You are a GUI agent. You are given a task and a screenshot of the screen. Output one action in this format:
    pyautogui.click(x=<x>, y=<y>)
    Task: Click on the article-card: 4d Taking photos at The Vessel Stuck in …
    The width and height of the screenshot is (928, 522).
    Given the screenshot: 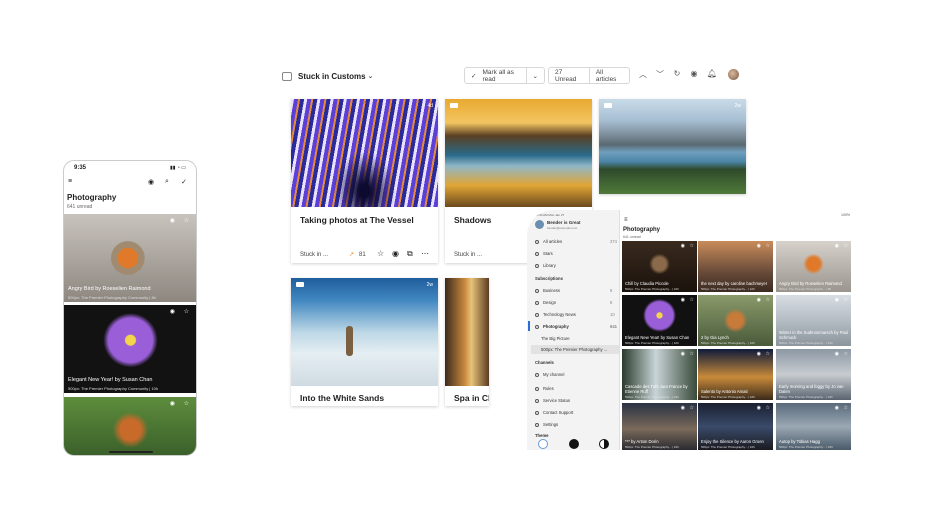 What is the action you would take?
    pyautogui.click(x=364, y=181)
    